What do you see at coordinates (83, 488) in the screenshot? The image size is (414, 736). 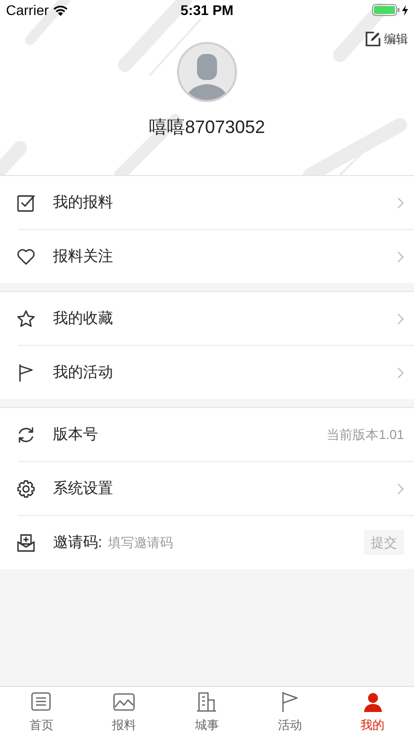 I see `menu-label: 系统设置` at bounding box center [83, 488].